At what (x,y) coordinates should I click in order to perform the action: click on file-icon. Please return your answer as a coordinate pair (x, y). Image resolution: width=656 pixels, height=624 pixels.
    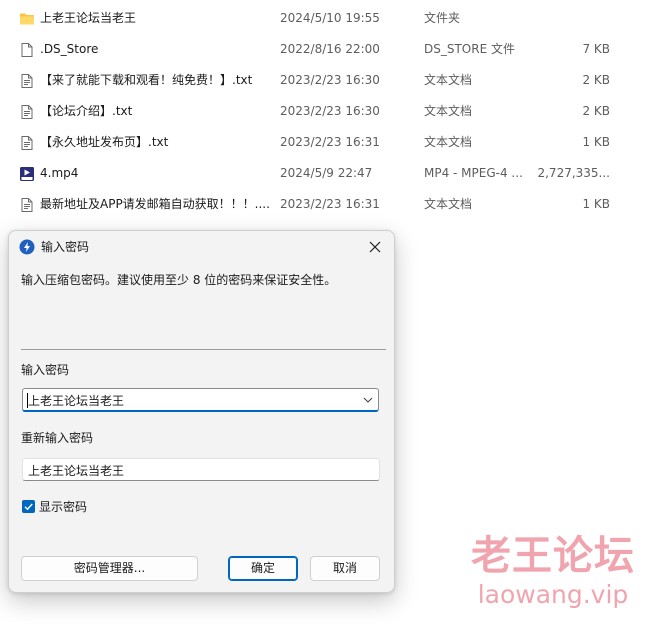
    Looking at the image, I should click on (27, 50).